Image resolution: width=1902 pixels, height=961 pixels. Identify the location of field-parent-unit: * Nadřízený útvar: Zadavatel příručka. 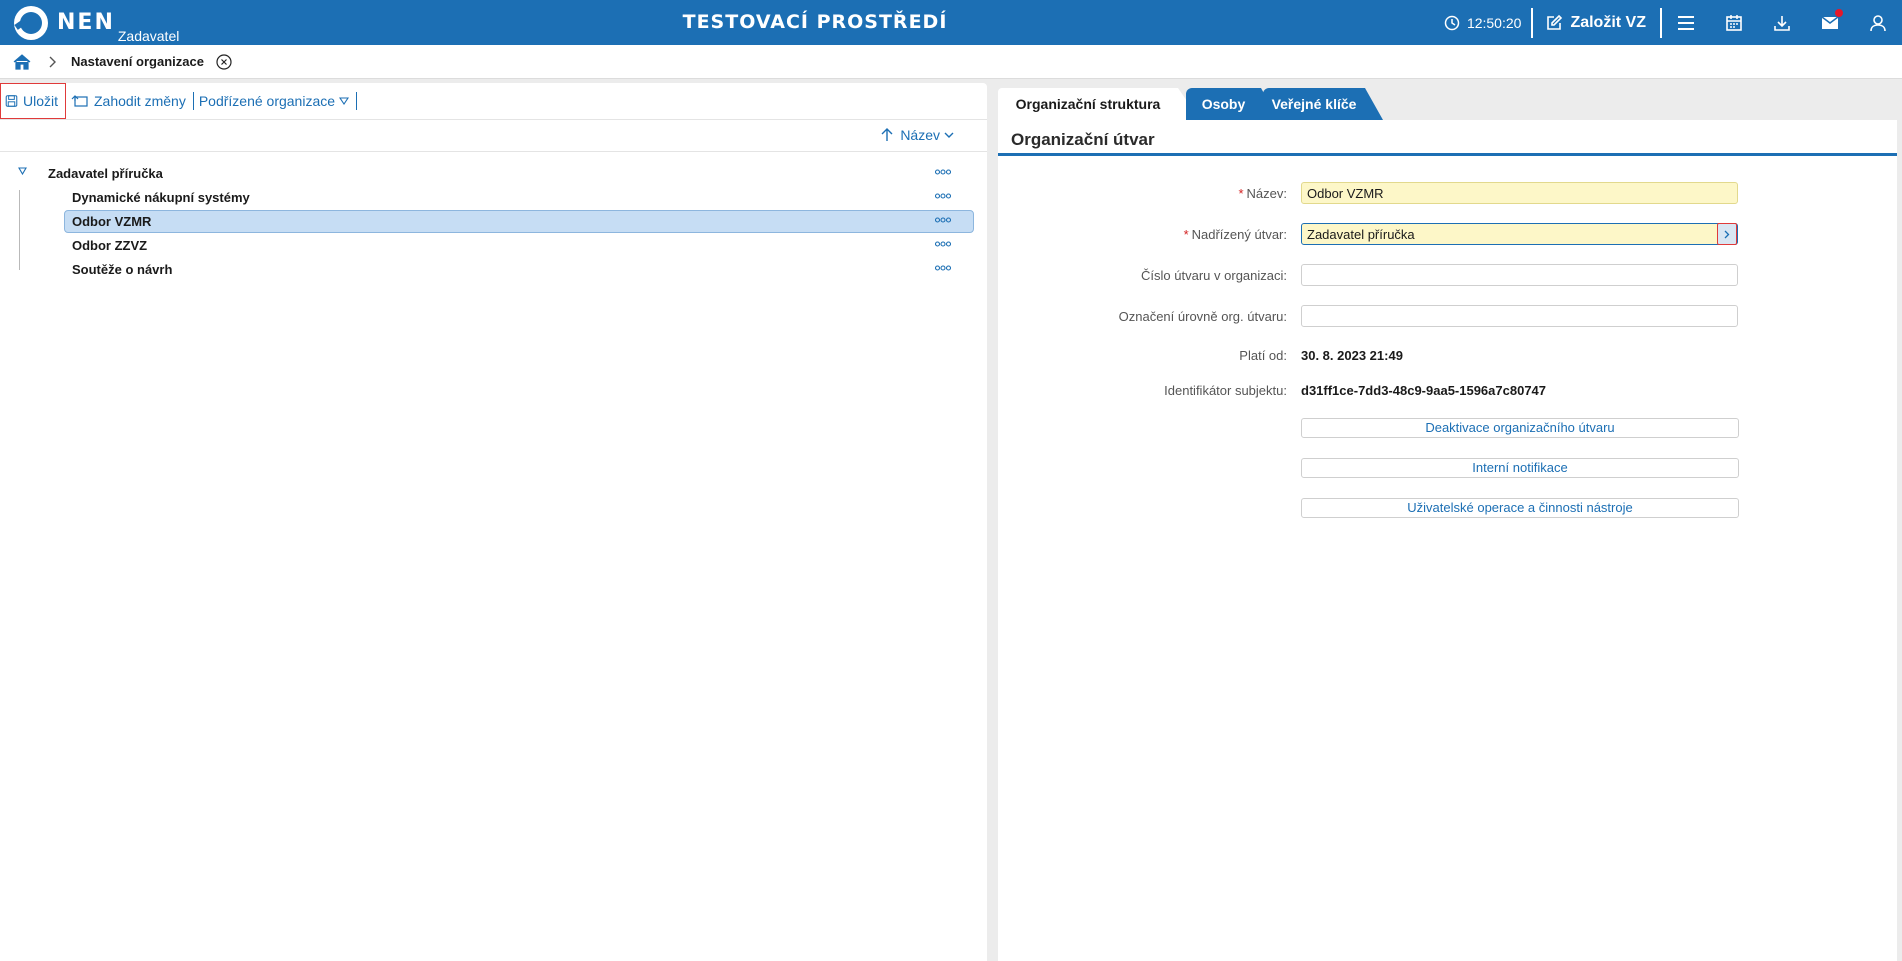
(1447, 234).